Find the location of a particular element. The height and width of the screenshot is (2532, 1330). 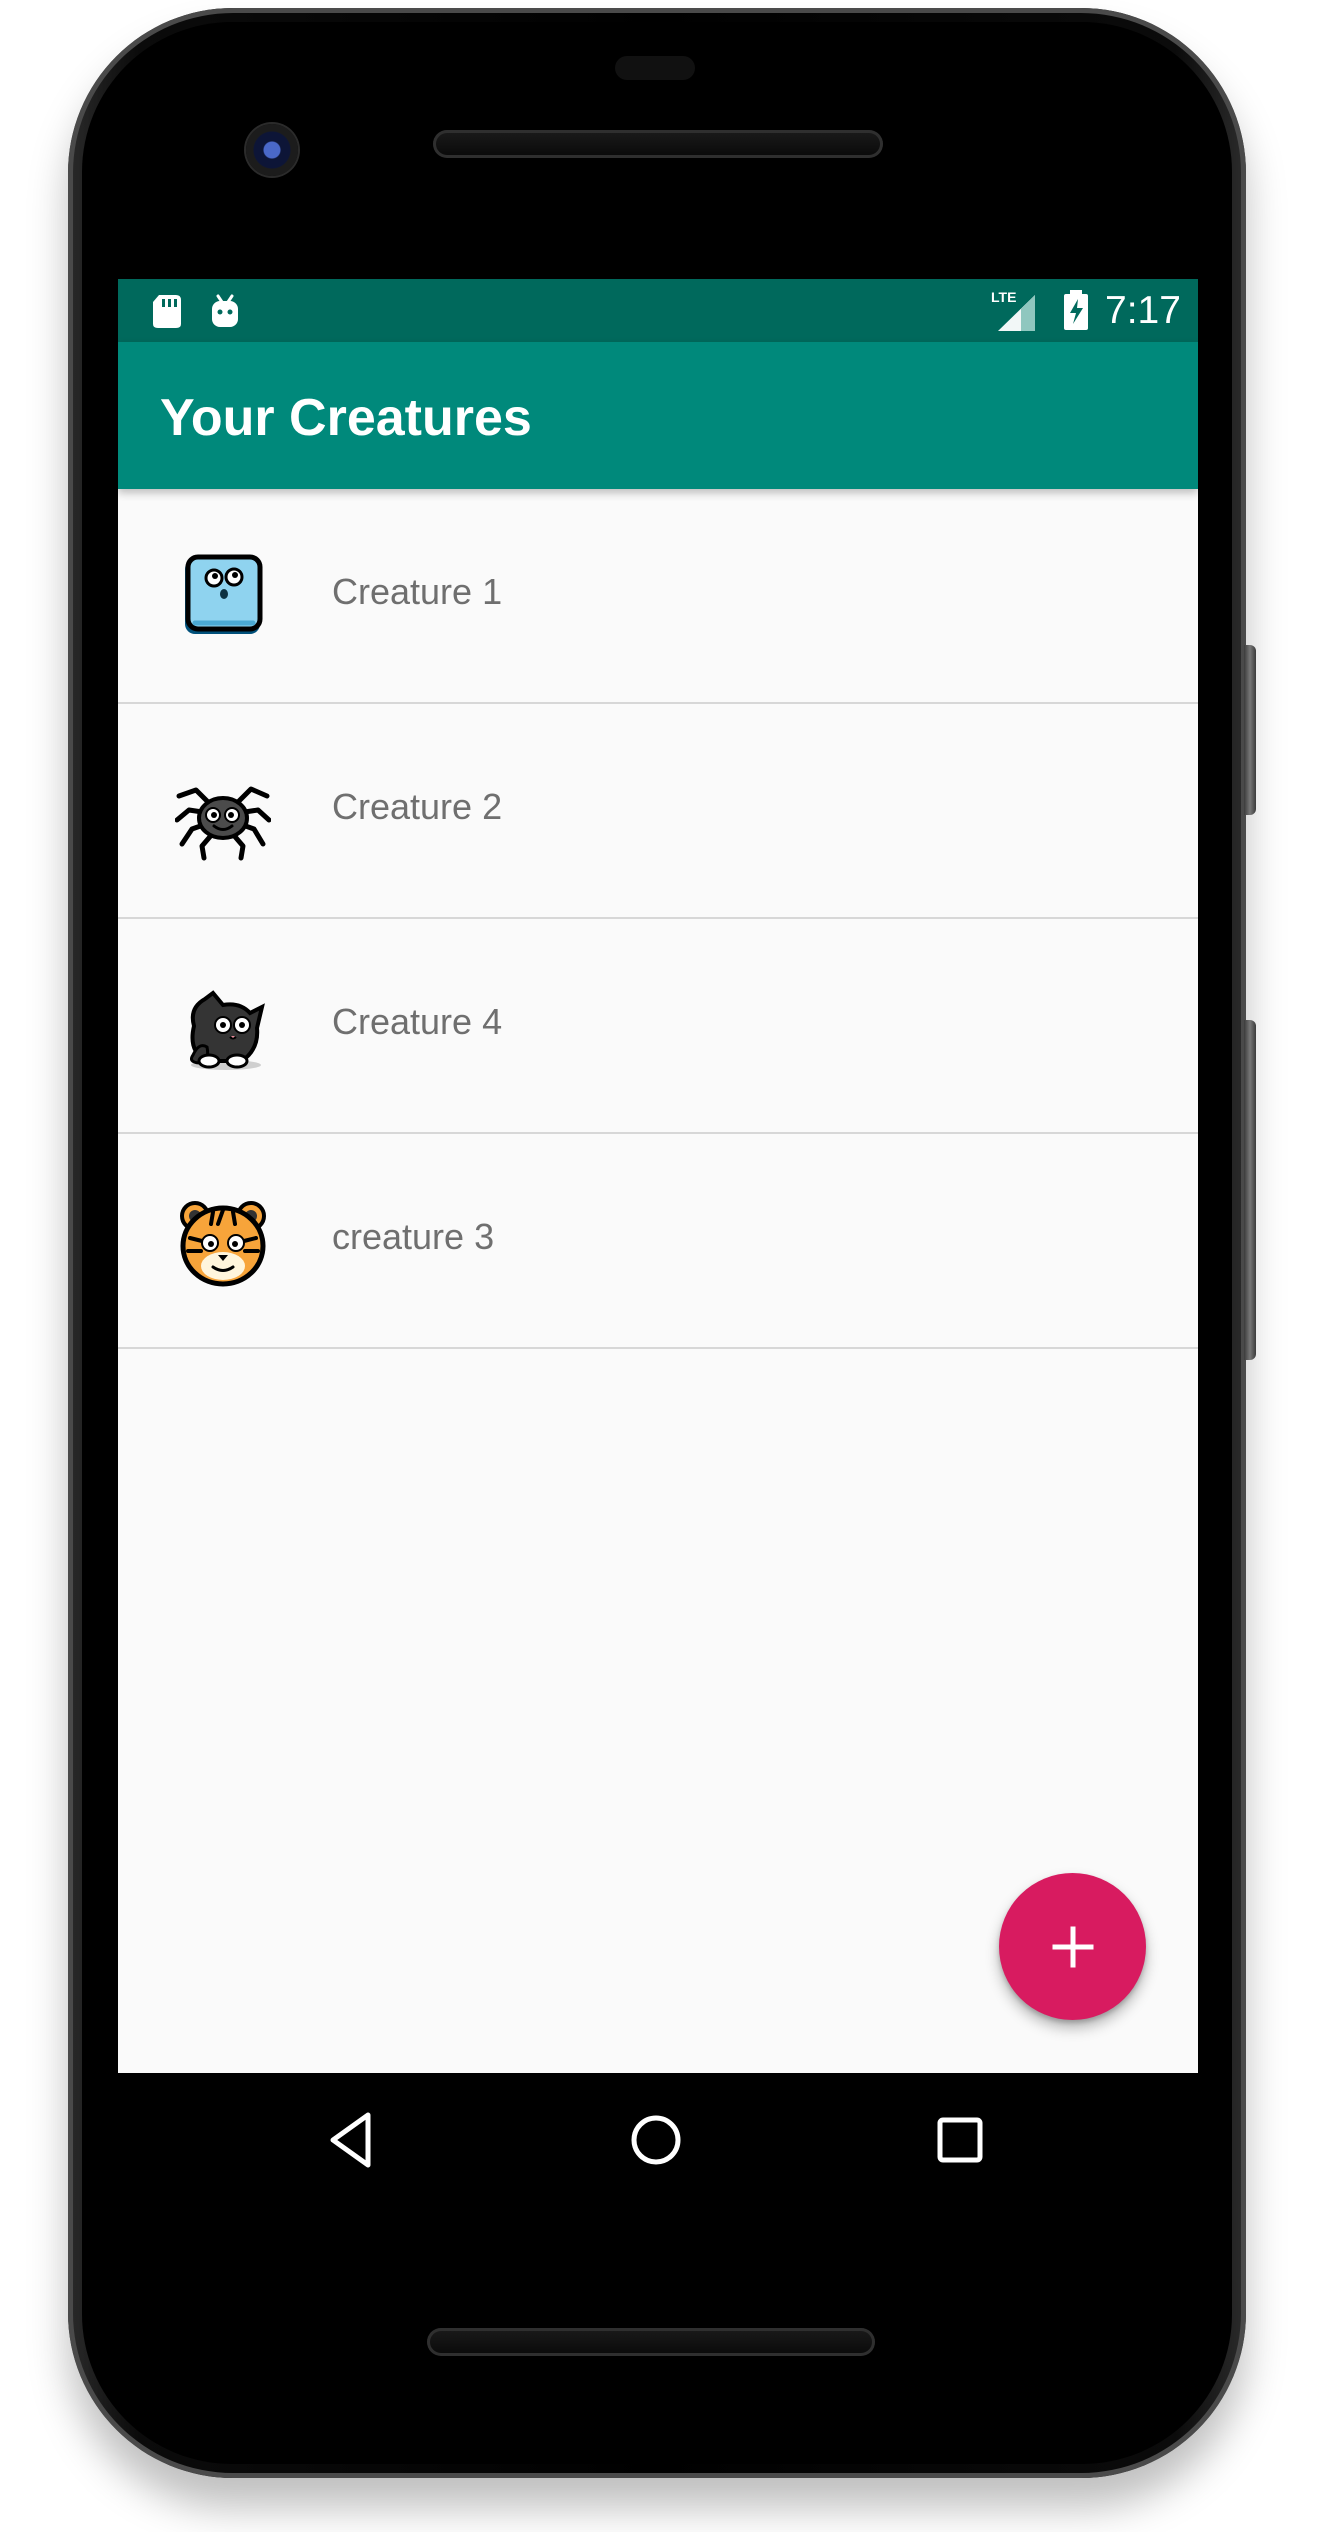

plus-icon is located at coordinates (1073, 1947).